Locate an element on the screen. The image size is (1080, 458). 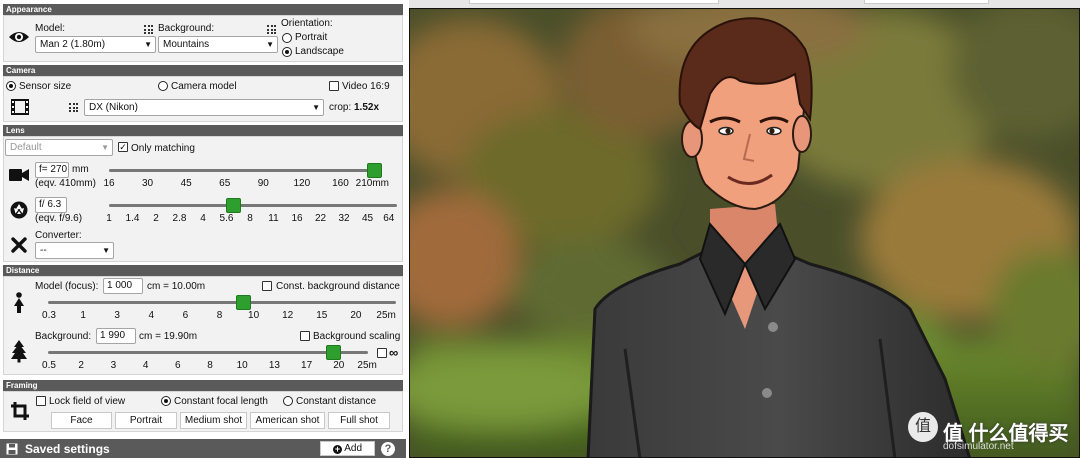
only-matching-checkbox: ✓ is located at coordinates (123, 147).